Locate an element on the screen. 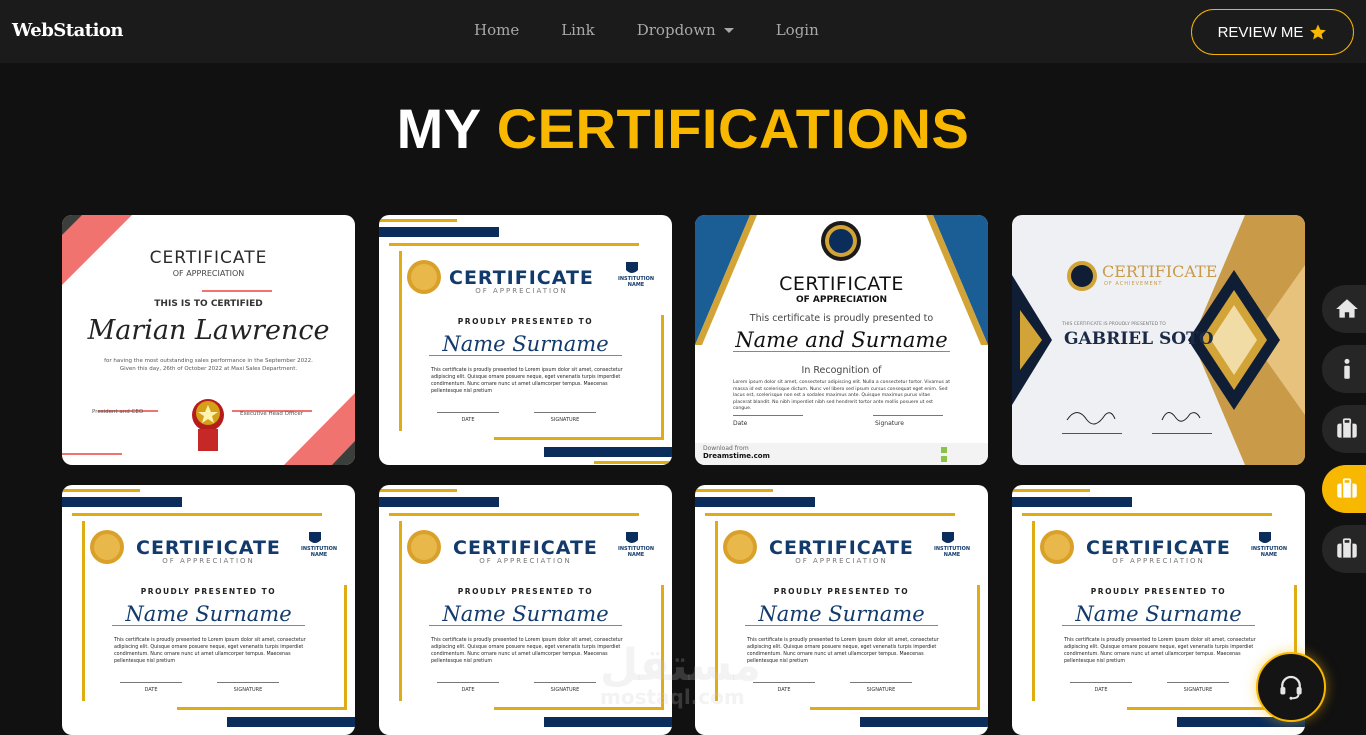 Image resolution: width=1366 pixels, height=735 pixels. nav-links: Home Link Dropdown Login is located at coordinates (667, 30).